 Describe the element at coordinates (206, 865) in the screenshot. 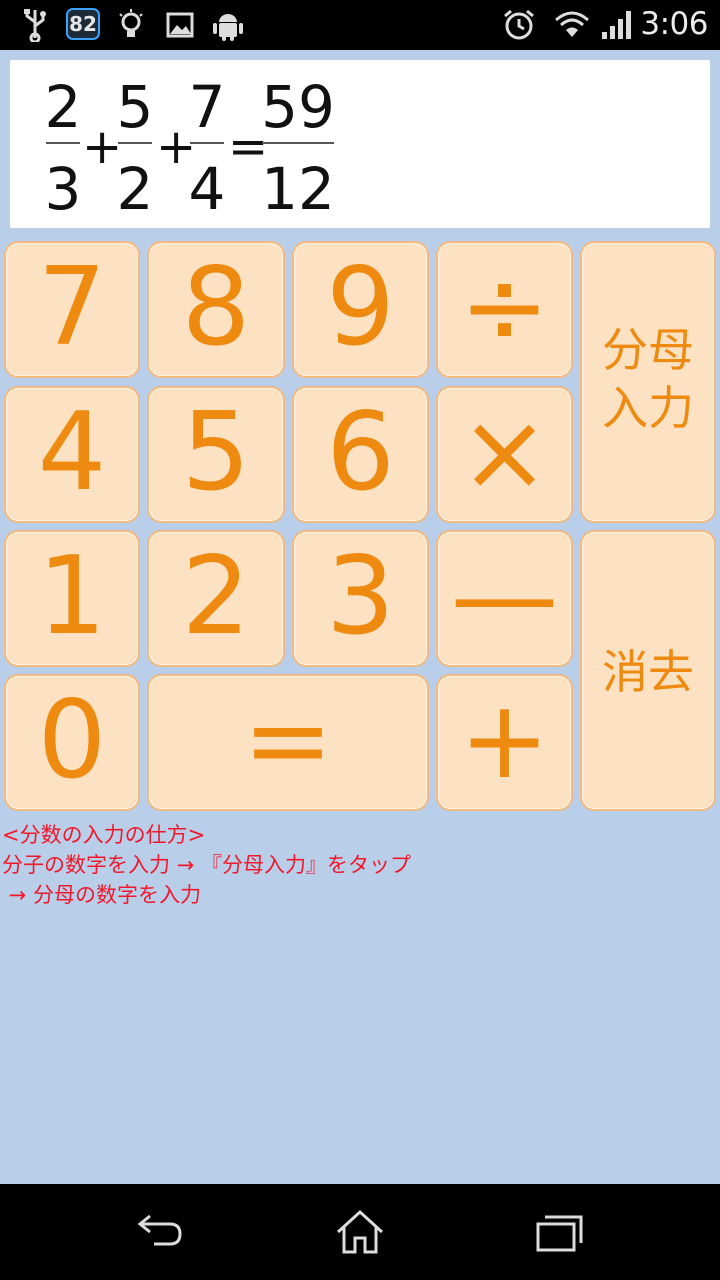

I see `help-line-step1: 分子の数字を入力 → 『分母入力』をタップ` at that location.